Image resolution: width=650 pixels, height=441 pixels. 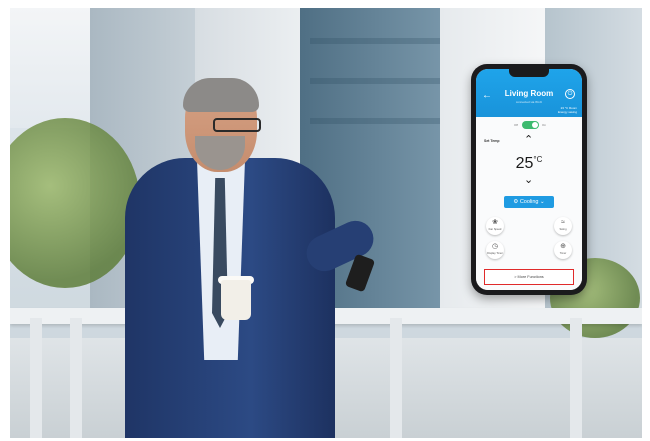 I want to click on glasses, so click(x=237, y=125).